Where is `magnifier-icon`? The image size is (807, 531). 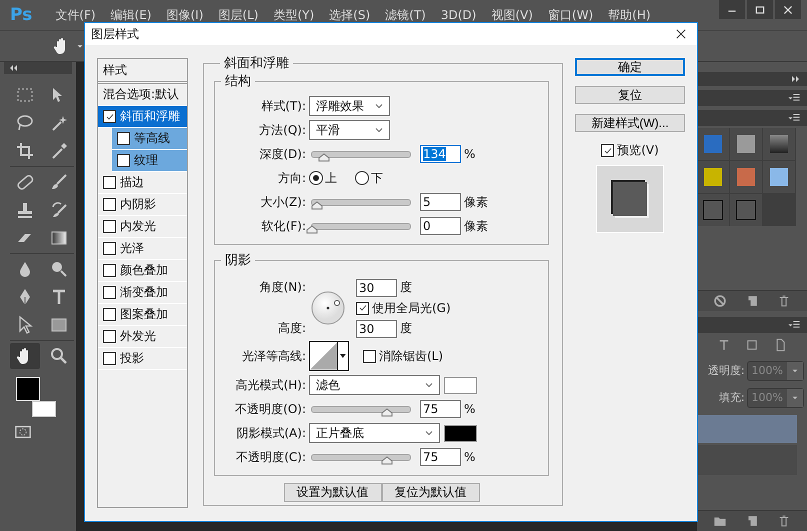
magnifier-icon is located at coordinates (59, 269).